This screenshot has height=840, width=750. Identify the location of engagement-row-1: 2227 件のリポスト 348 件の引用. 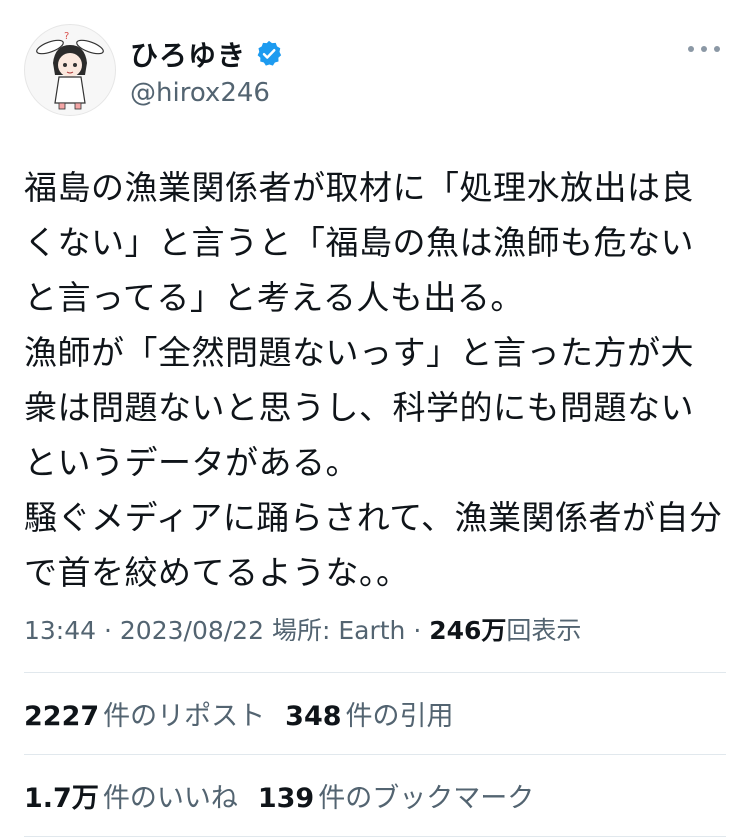
(239, 713).